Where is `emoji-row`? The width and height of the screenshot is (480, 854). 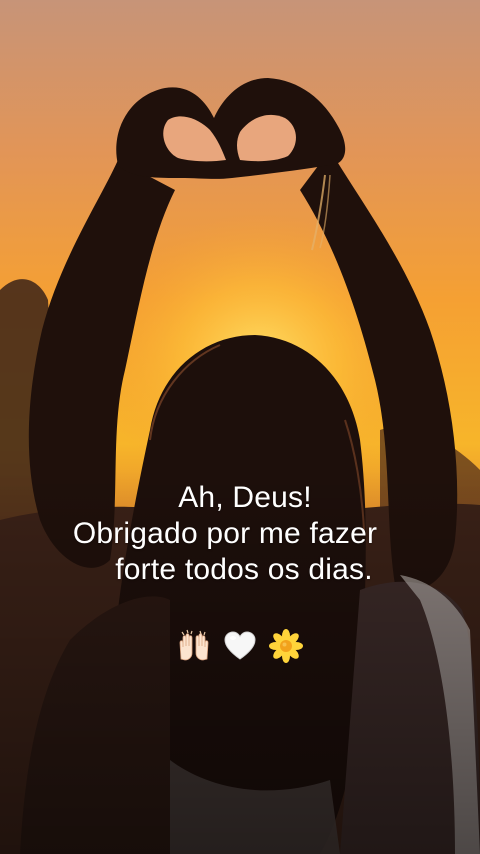
emoji-row is located at coordinates (240, 645).